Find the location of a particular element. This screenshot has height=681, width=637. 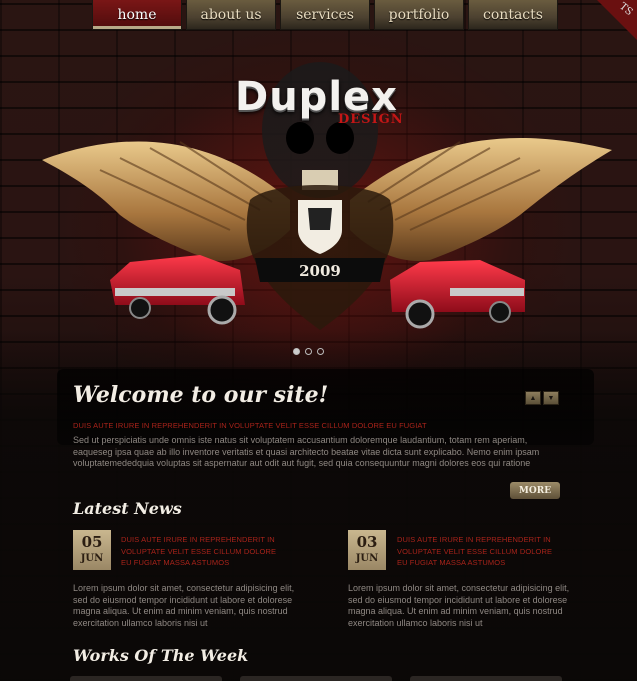

nav-contacts: contacts is located at coordinates (513, 15).